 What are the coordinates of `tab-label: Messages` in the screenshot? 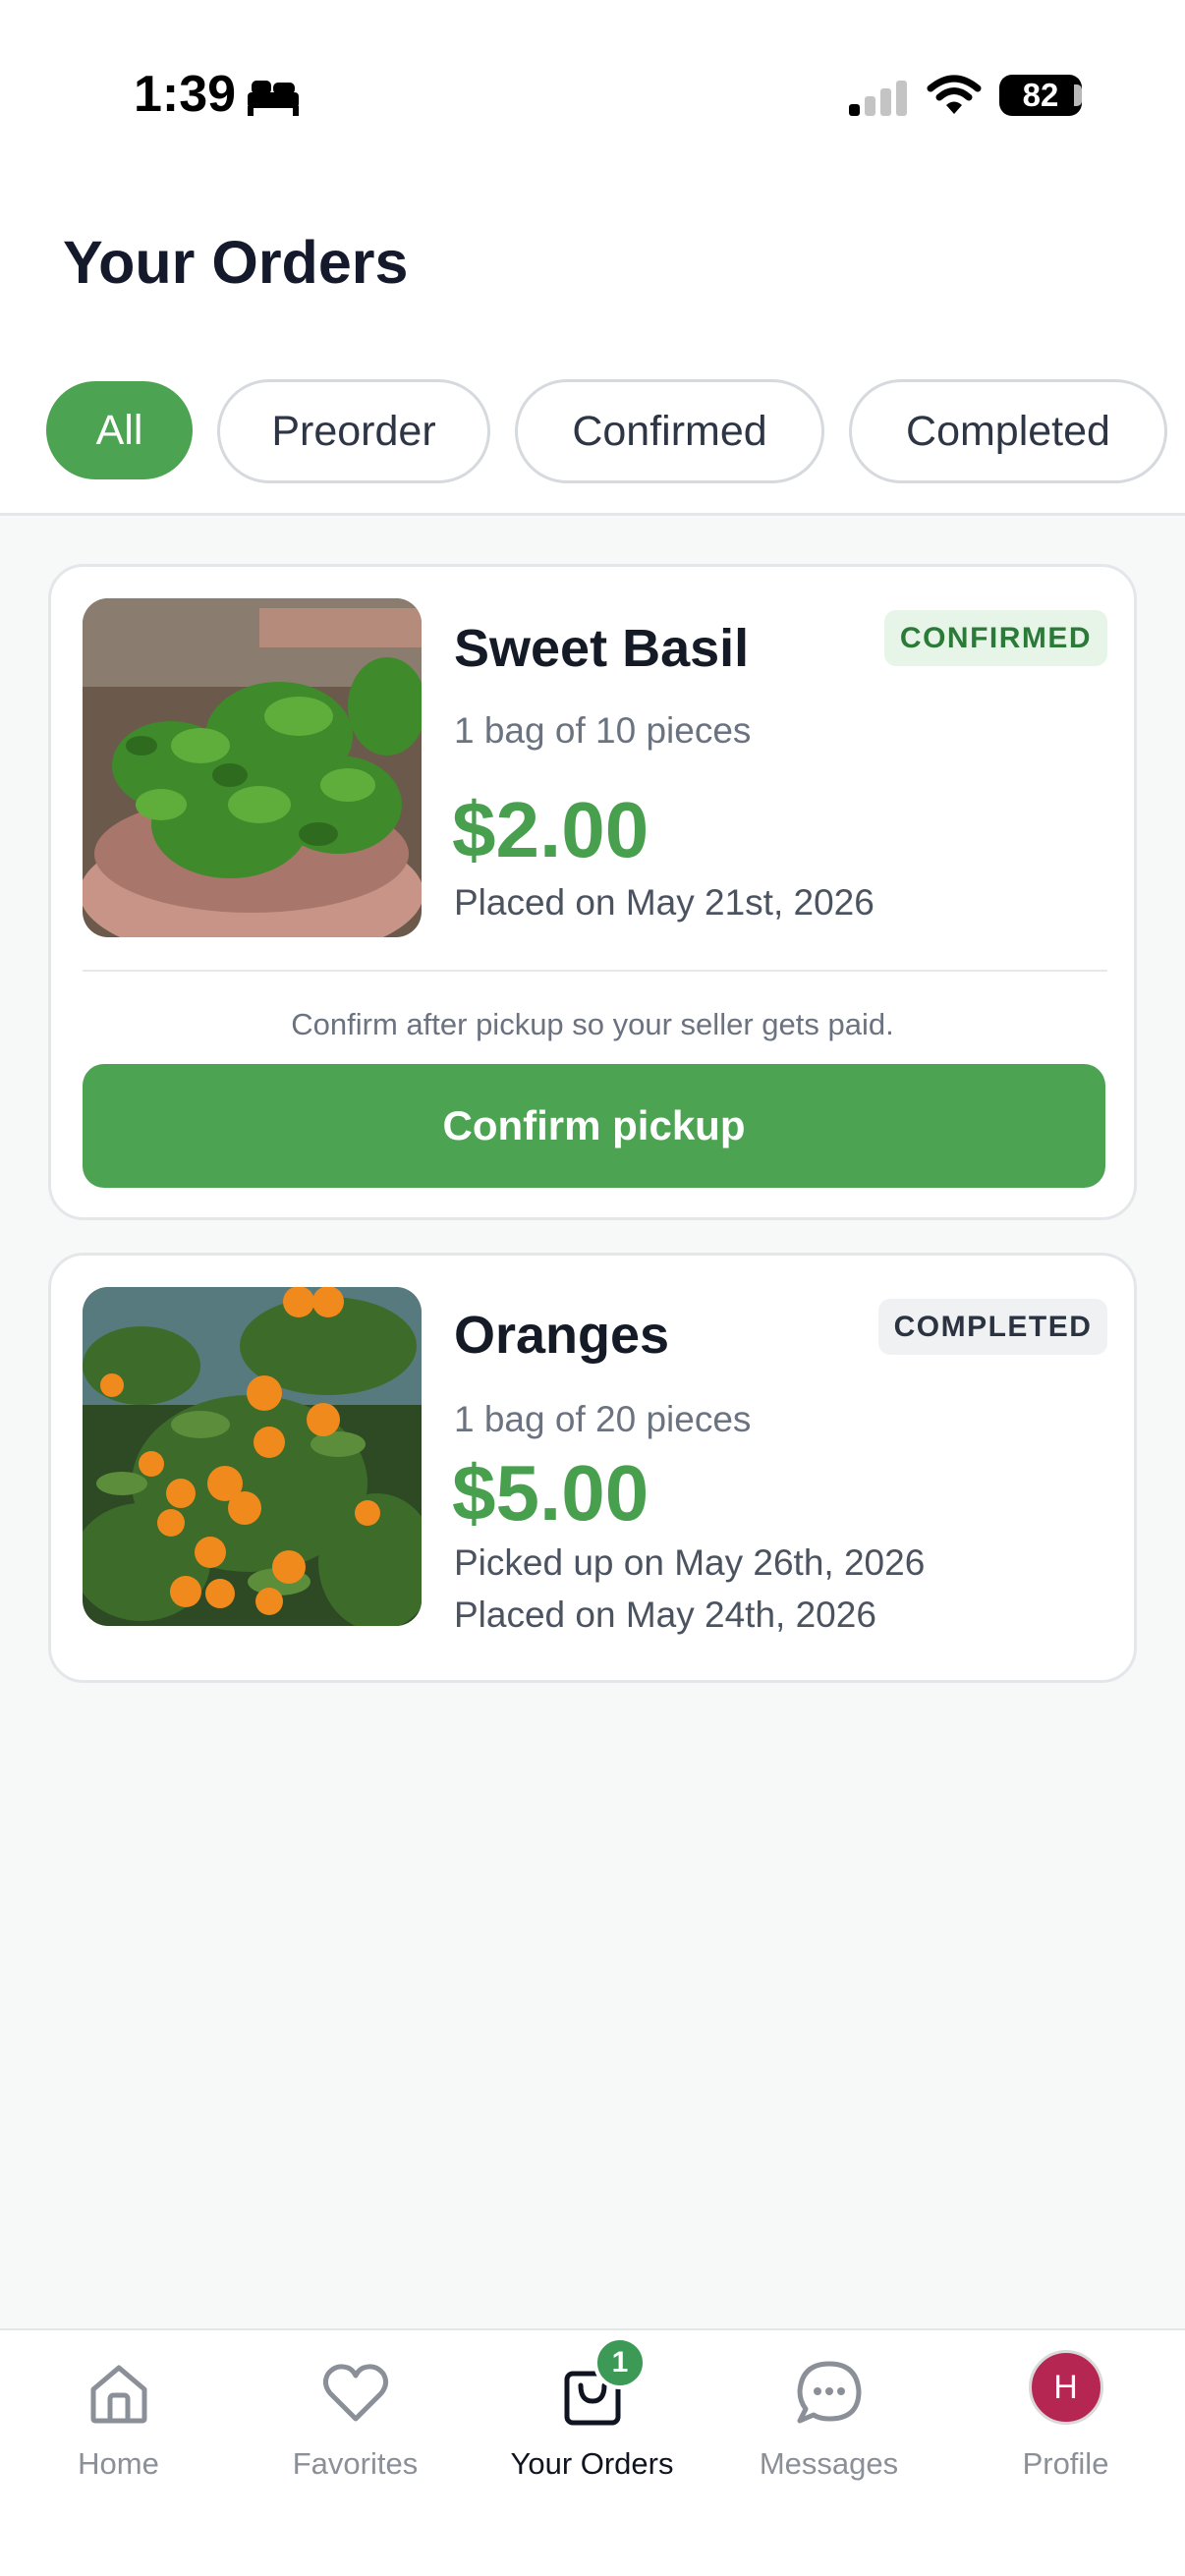 It's located at (829, 2463).